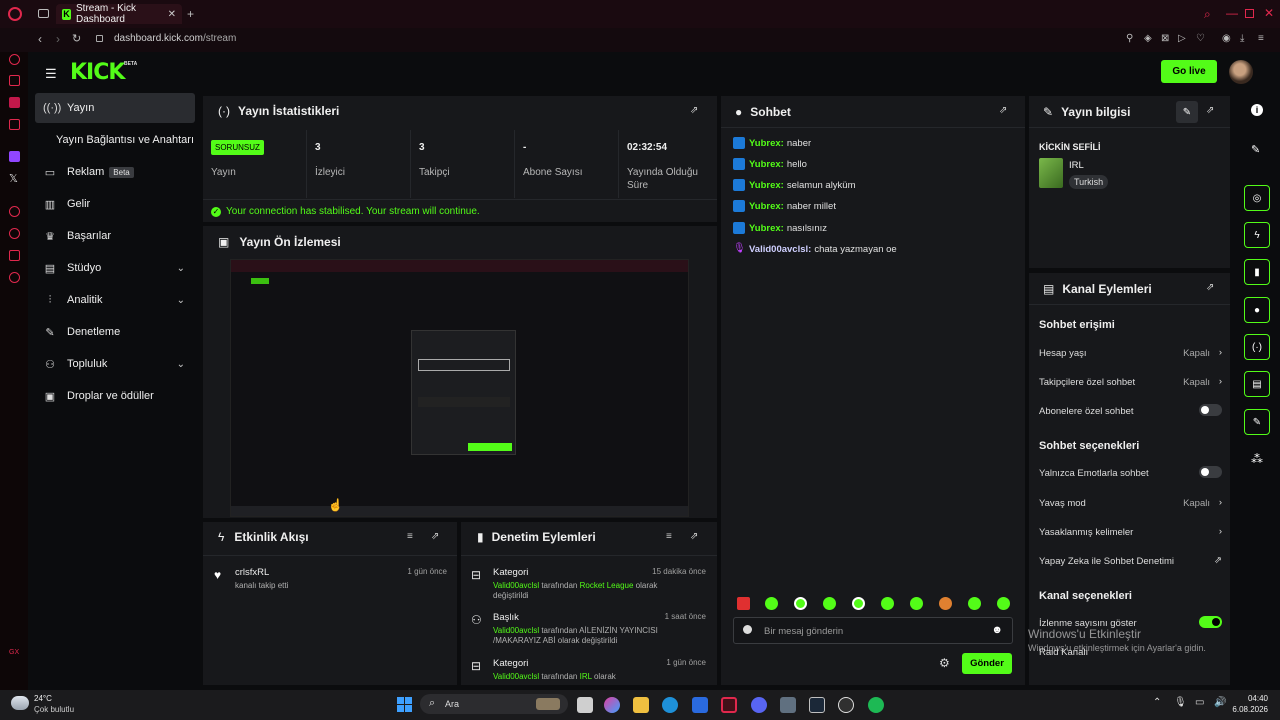 Image resolution: width=1280 pixels, height=720 pixels. What do you see at coordinates (1130, 561) in the screenshot?
I see `ai-moderation-row: Yapay Zeka ile Sohbet Denetimi ⇗` at bounding box center [1130, 561].